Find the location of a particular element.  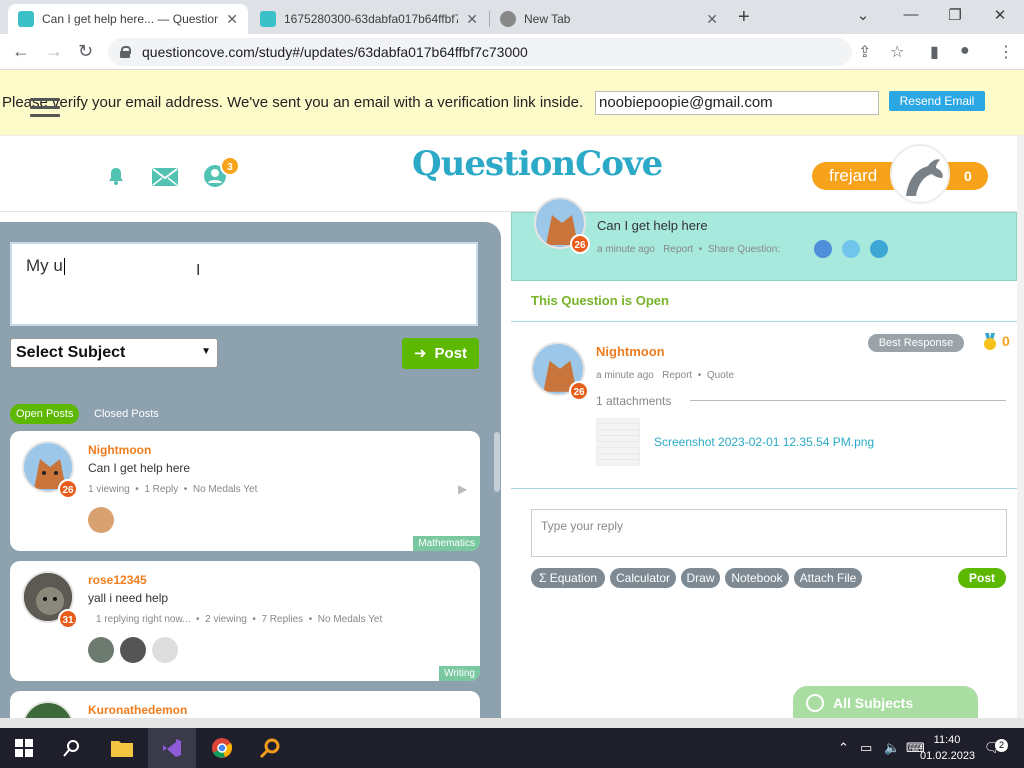

reply-input: Type your reply is located at coordinates (769, 533).